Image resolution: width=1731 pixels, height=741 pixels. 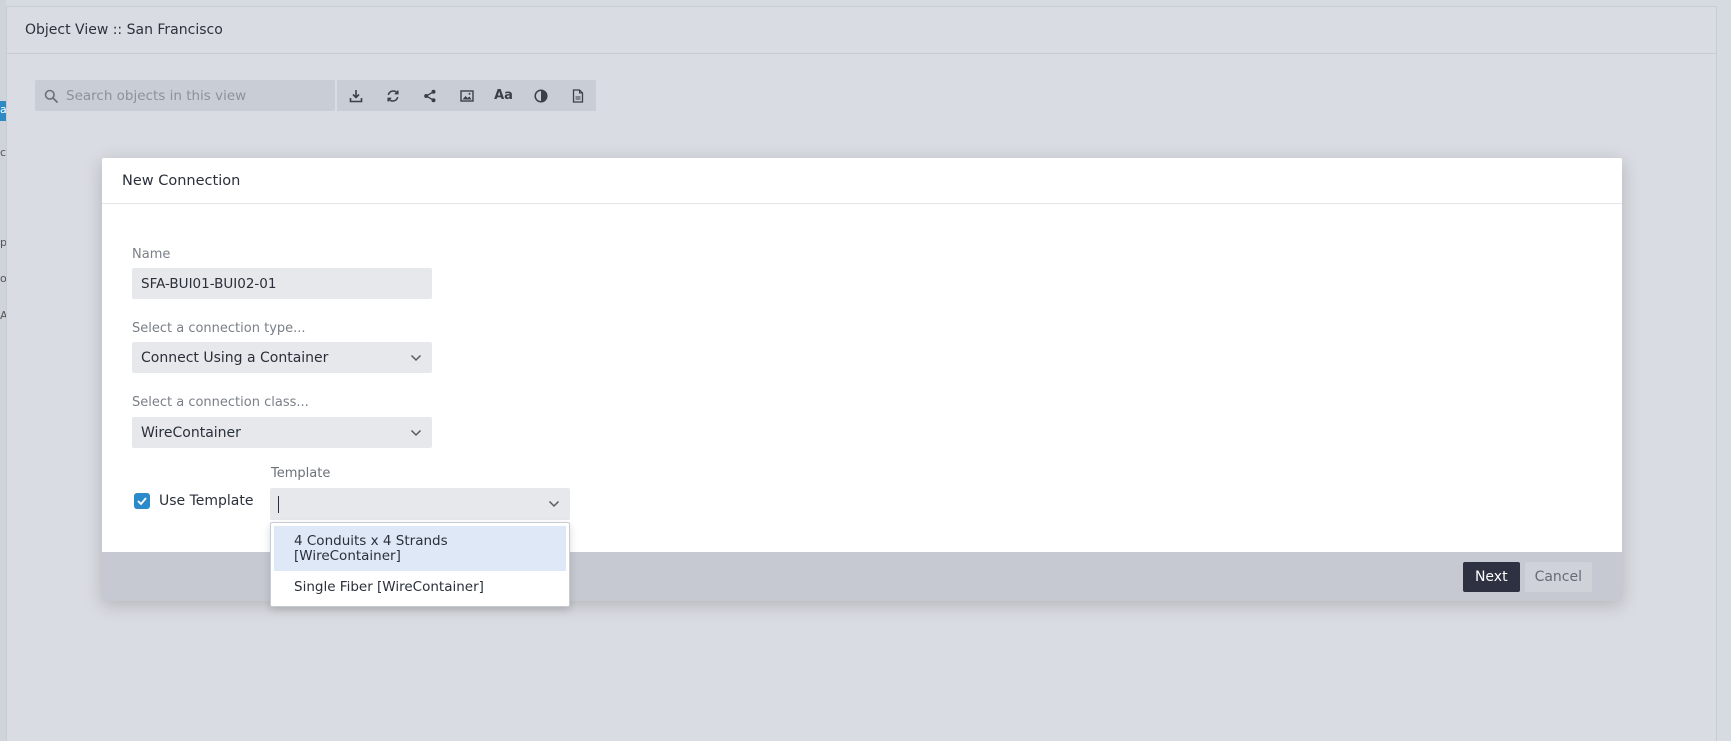 I want to click on download-icon, so click(x=355, y=95).